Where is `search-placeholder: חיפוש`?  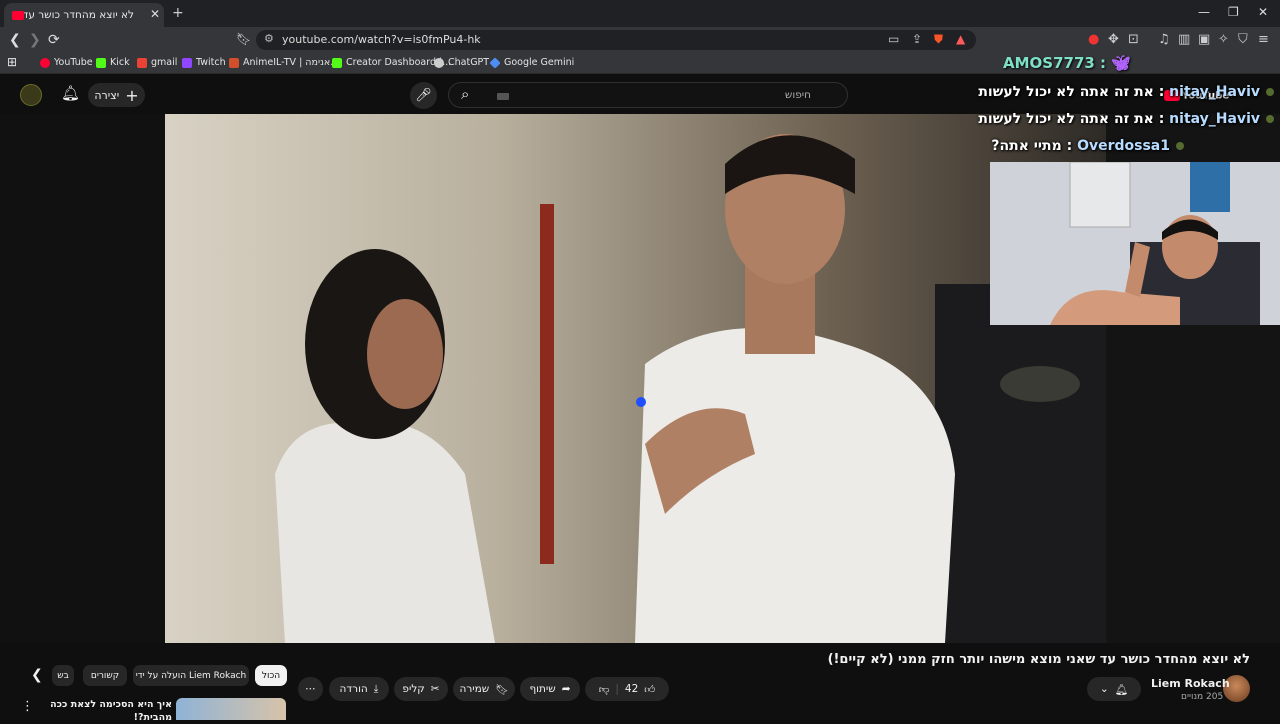 search-placeholder: חיפוש is located at coordinates (797, 95).